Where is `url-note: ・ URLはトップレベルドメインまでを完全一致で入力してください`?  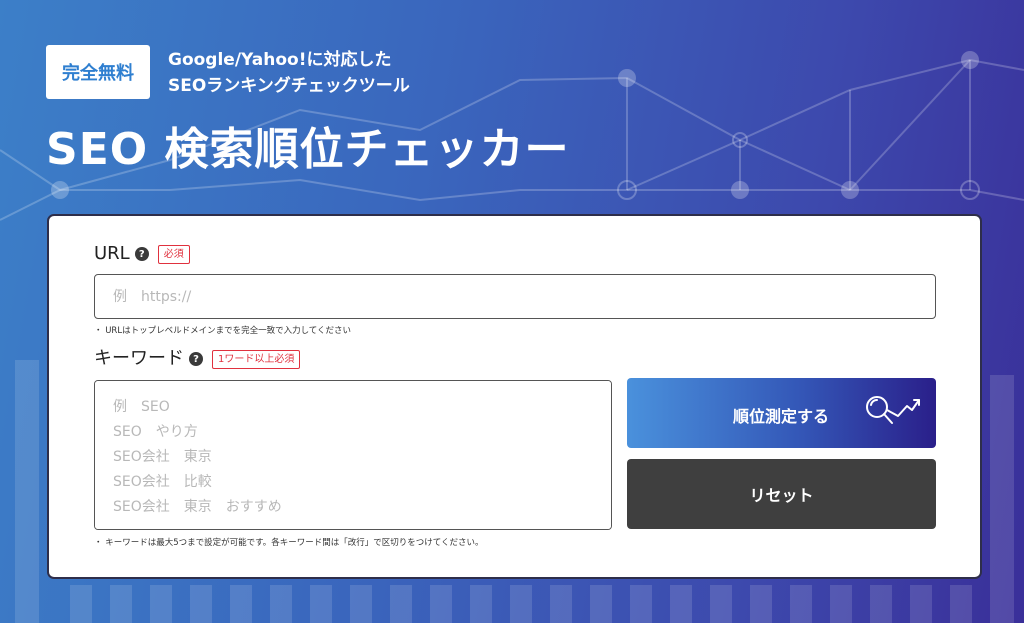 url-note: ・ URLはトップレベルドメインまでを完全一致で入力してください is located at coordinates (223, 331).